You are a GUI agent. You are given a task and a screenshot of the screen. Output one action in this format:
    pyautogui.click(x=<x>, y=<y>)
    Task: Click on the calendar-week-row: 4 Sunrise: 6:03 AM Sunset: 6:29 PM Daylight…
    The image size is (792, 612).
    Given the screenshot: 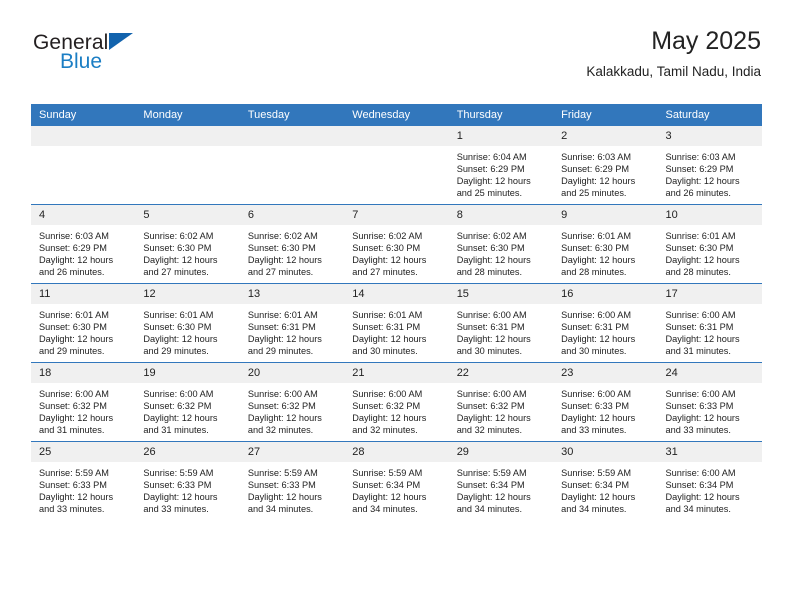 What is the action you would take?
    pyautogui.click(x=396, y=244)
    